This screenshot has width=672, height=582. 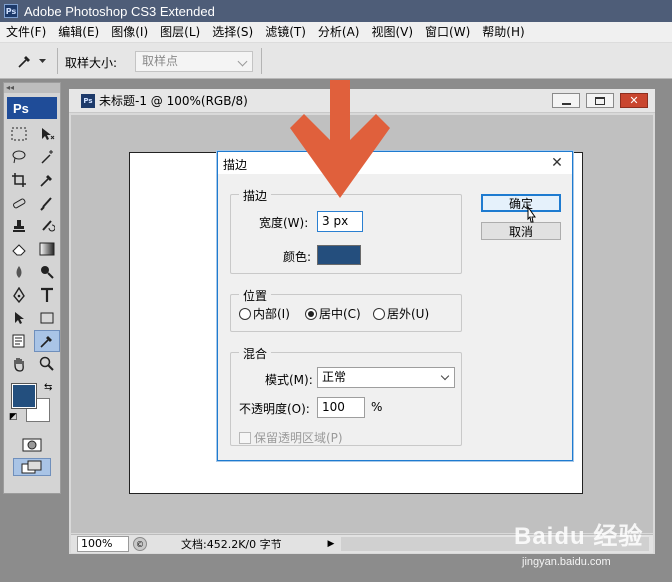 What do you see at coordinates (180, 32) in the screenshot?
I see `menu-layer: 图层(L)` at bounding box center [180, 32].